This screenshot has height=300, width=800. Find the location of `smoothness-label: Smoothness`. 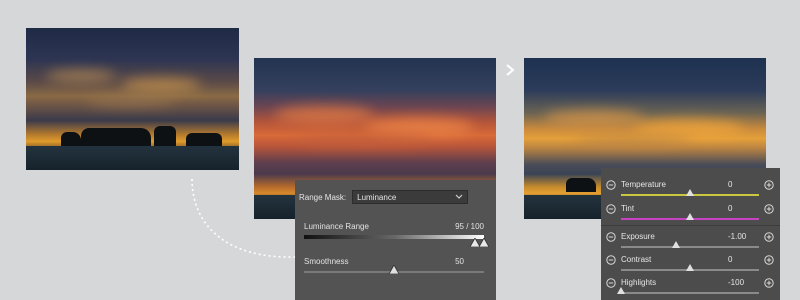

smoothness-label: Smoothness is located at coordinates (326, 261).